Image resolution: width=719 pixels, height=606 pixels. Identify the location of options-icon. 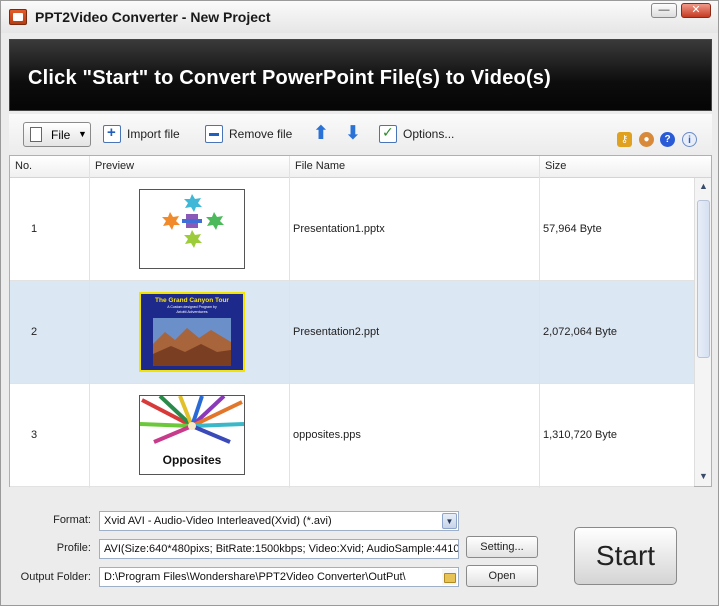
(388, 133).